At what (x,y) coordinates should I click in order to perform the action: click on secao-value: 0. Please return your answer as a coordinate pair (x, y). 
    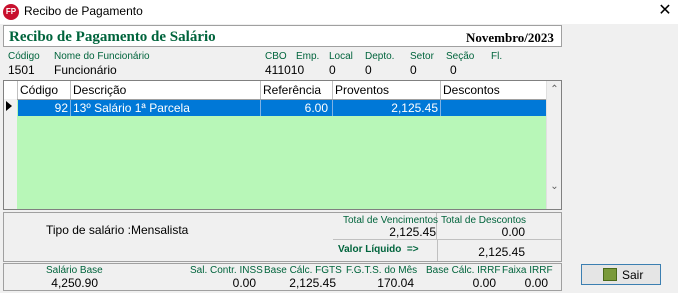
    Looking at the image, I should click on (453, 70).